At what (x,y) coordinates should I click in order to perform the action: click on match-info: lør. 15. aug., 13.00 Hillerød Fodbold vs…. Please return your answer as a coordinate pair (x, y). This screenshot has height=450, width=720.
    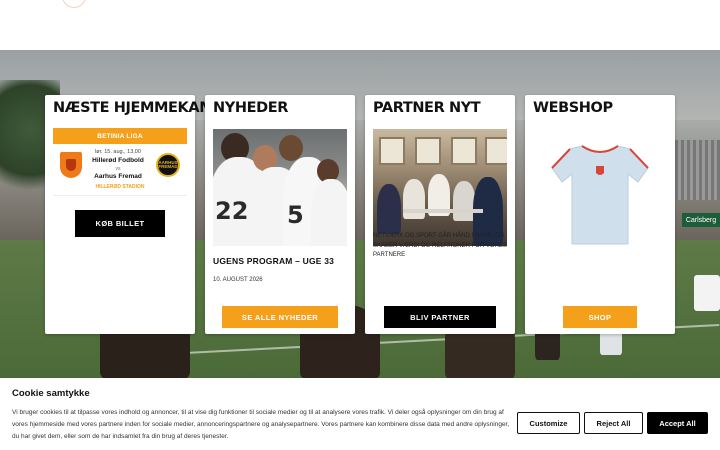
    Looking at the image, I should click on (120, 170).